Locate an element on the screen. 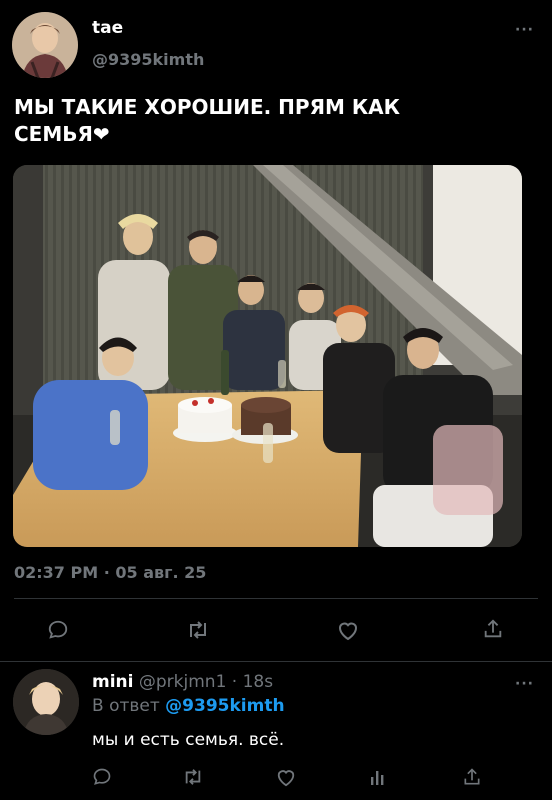 This screenshot has height=800, width=552. reply-header: mini @prkjmn1 · 18s is located at coordinates (182, 682).